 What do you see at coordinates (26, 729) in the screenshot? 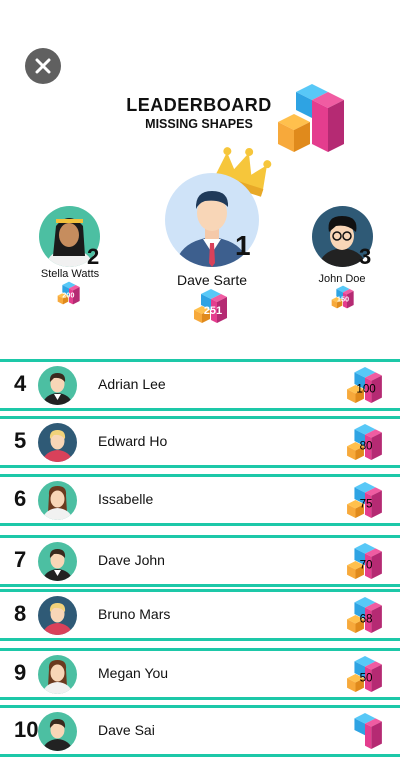
I see `row-rank: 10` at bounding box center [26, 729].